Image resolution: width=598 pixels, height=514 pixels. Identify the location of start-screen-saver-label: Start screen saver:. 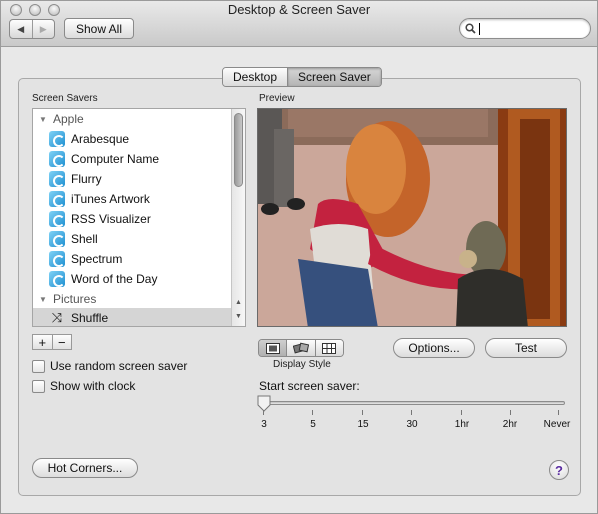
(309, 386).